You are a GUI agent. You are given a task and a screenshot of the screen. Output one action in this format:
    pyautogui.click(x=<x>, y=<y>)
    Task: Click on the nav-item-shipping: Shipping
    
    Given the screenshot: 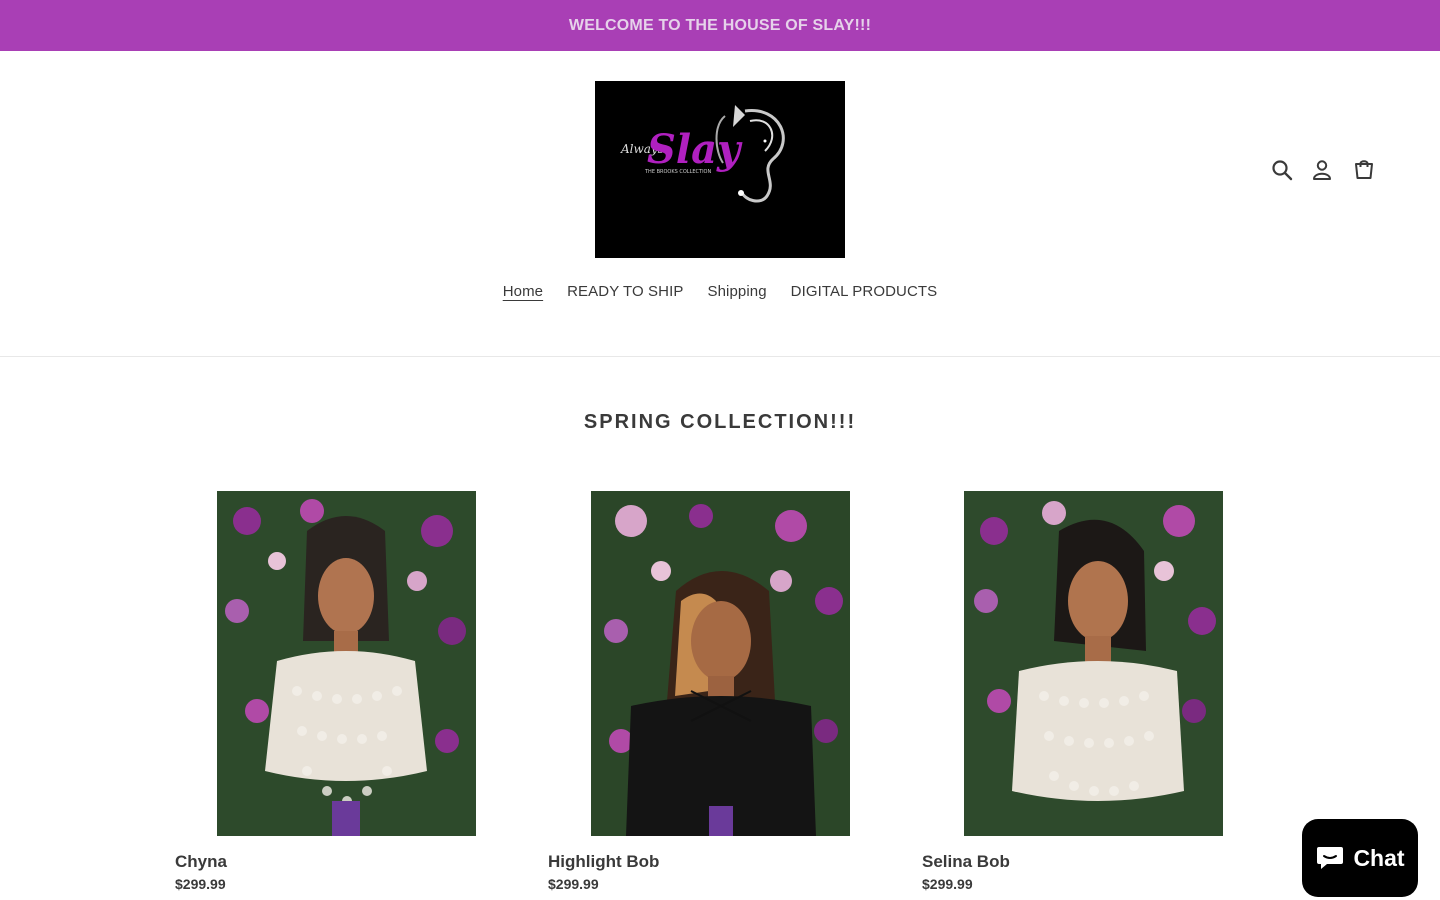 What is the action you would take?
    pyautogui.click(x=736, y=291)
    